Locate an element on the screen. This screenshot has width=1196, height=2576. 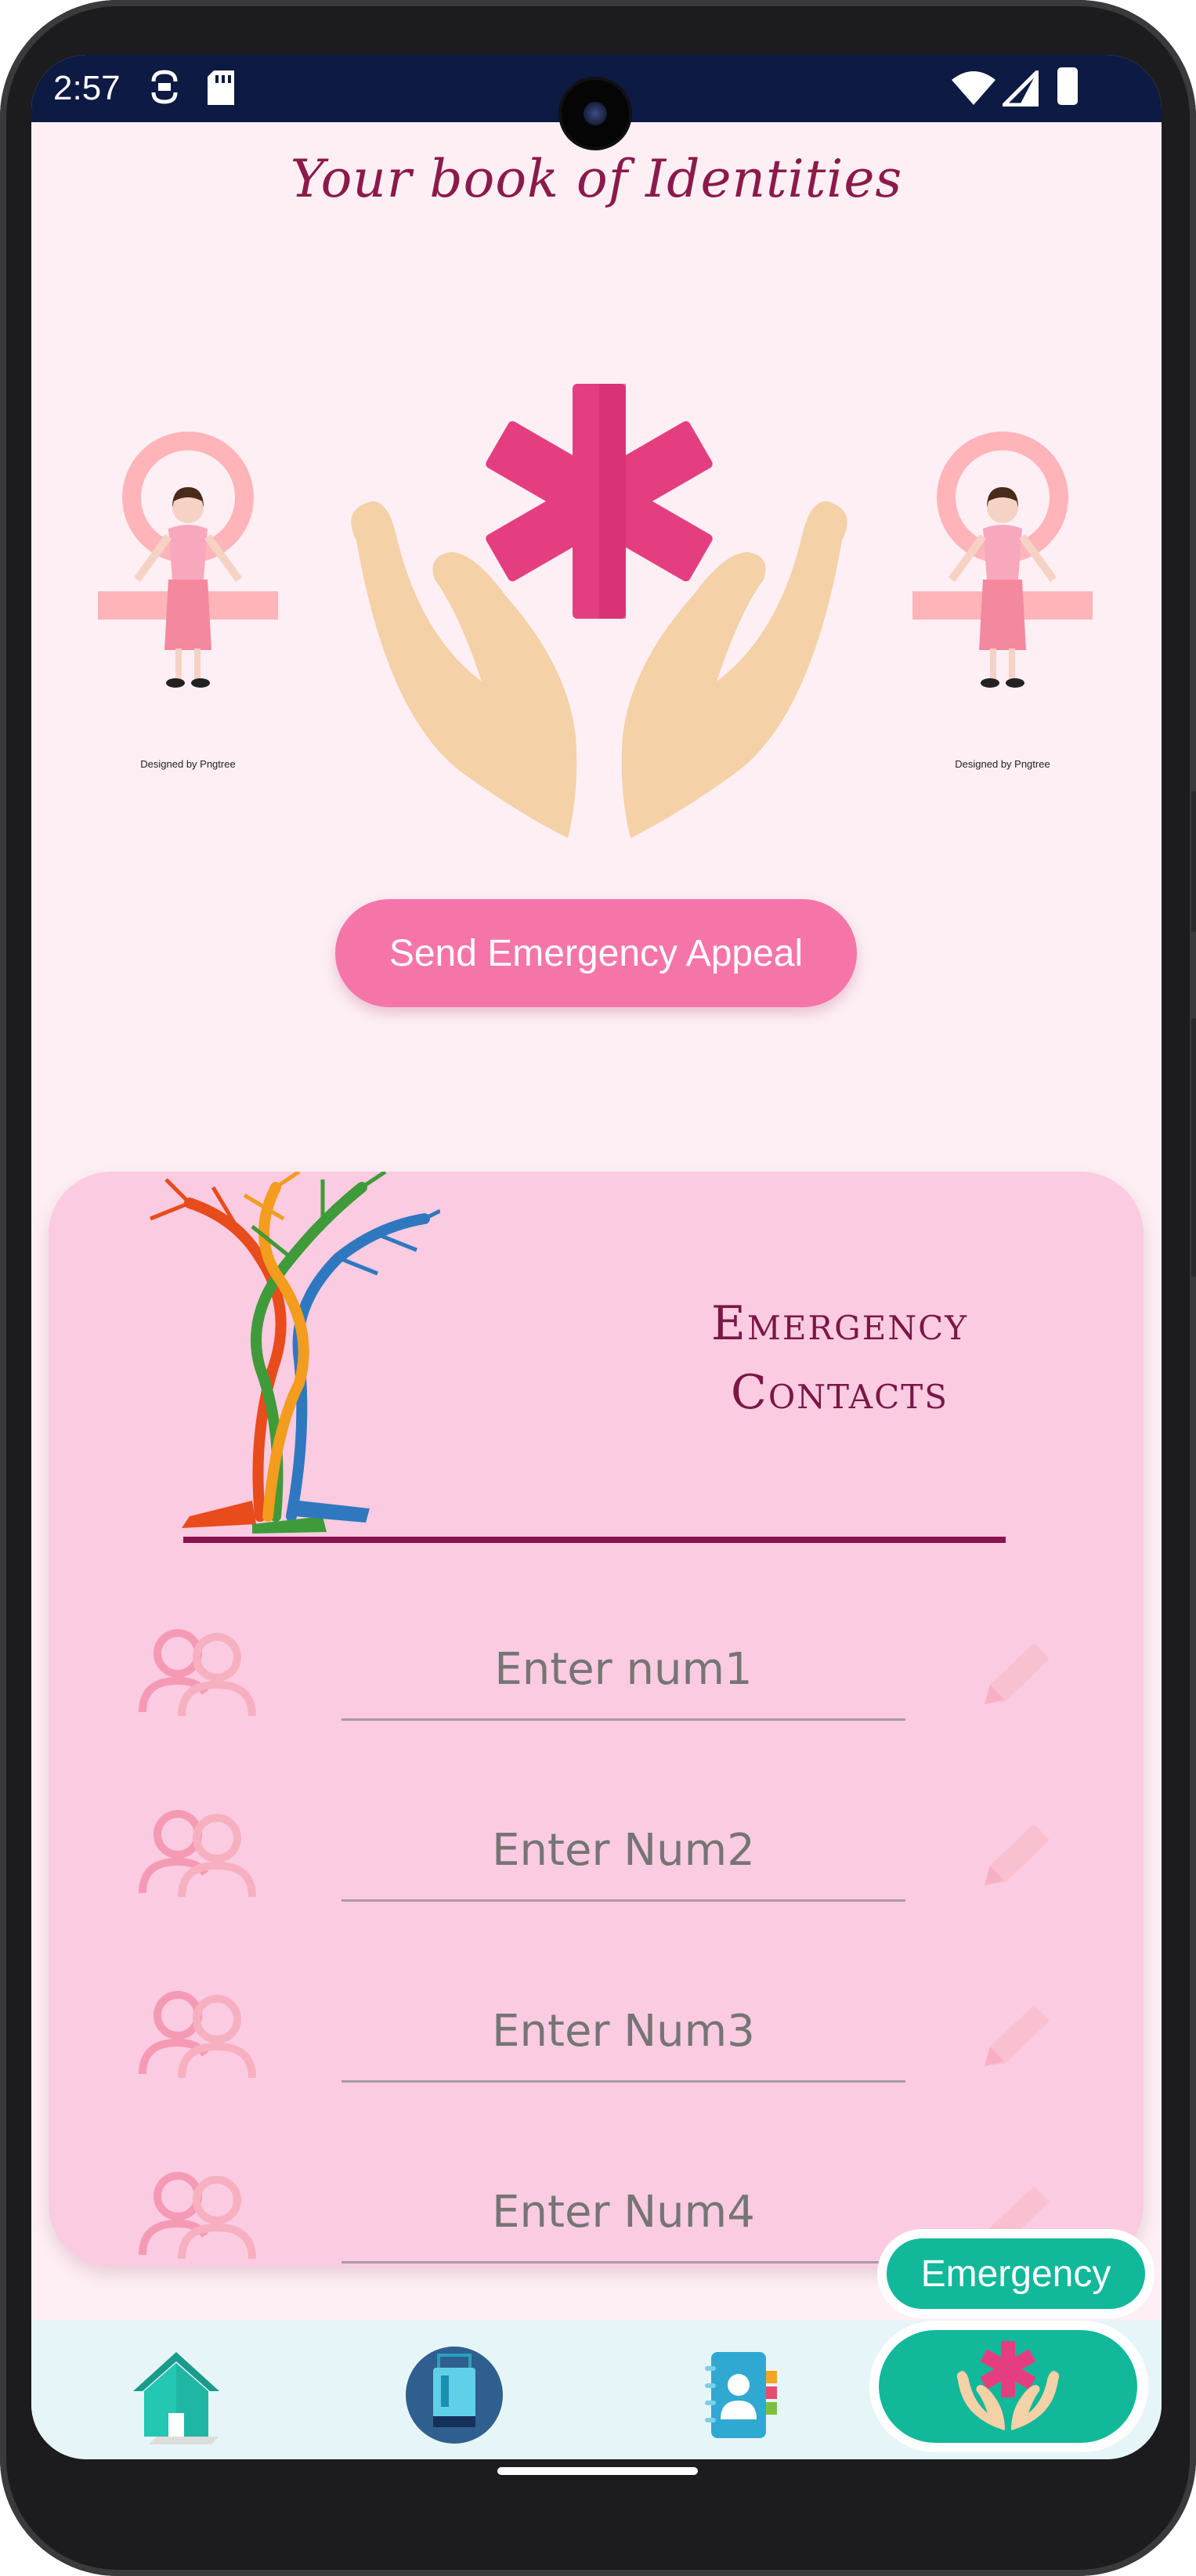
volume-button is located at coordinates (1193, 1147).